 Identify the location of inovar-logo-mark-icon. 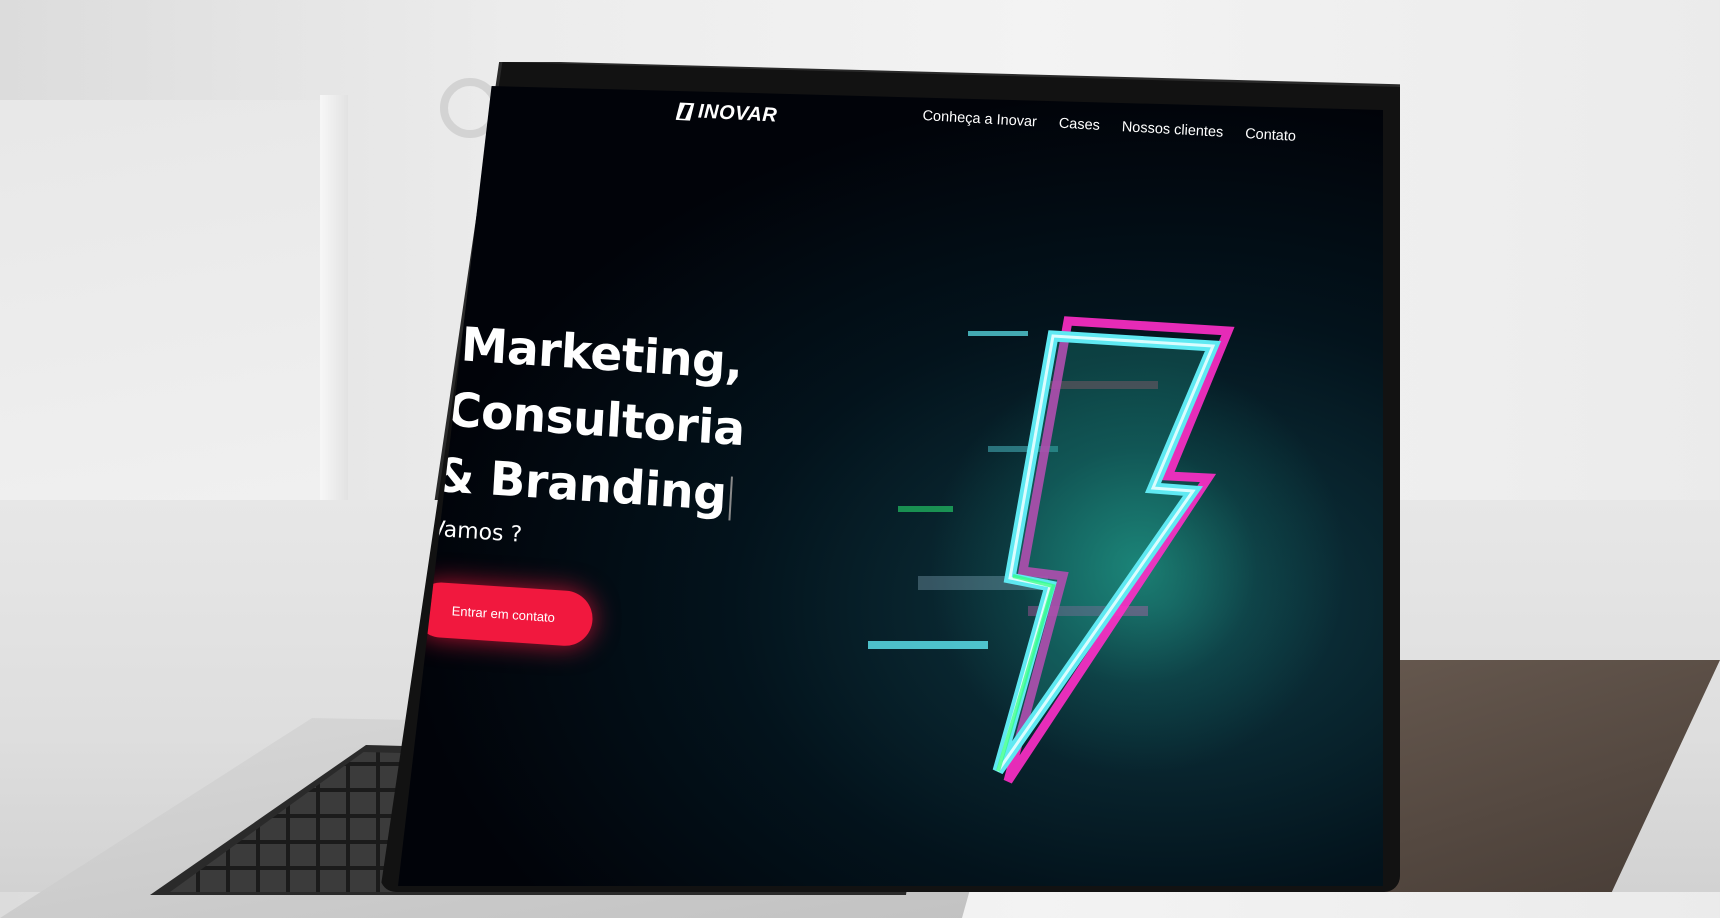
(685, 111).